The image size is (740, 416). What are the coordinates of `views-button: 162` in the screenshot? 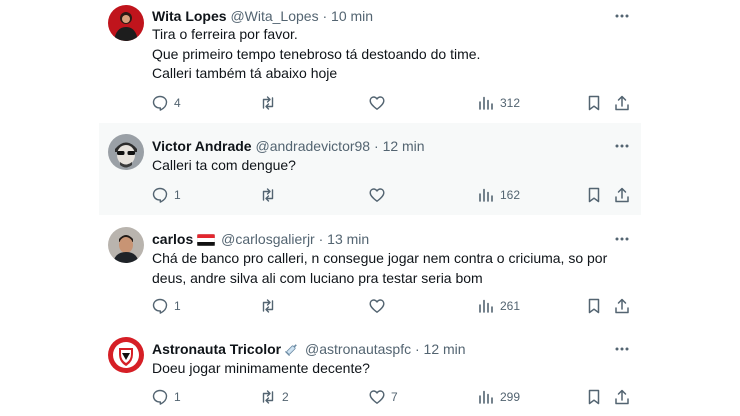 It's located at (498, 195).